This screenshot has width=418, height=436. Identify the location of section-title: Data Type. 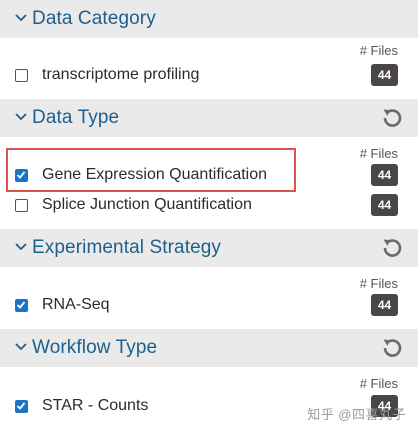
(76, 117).